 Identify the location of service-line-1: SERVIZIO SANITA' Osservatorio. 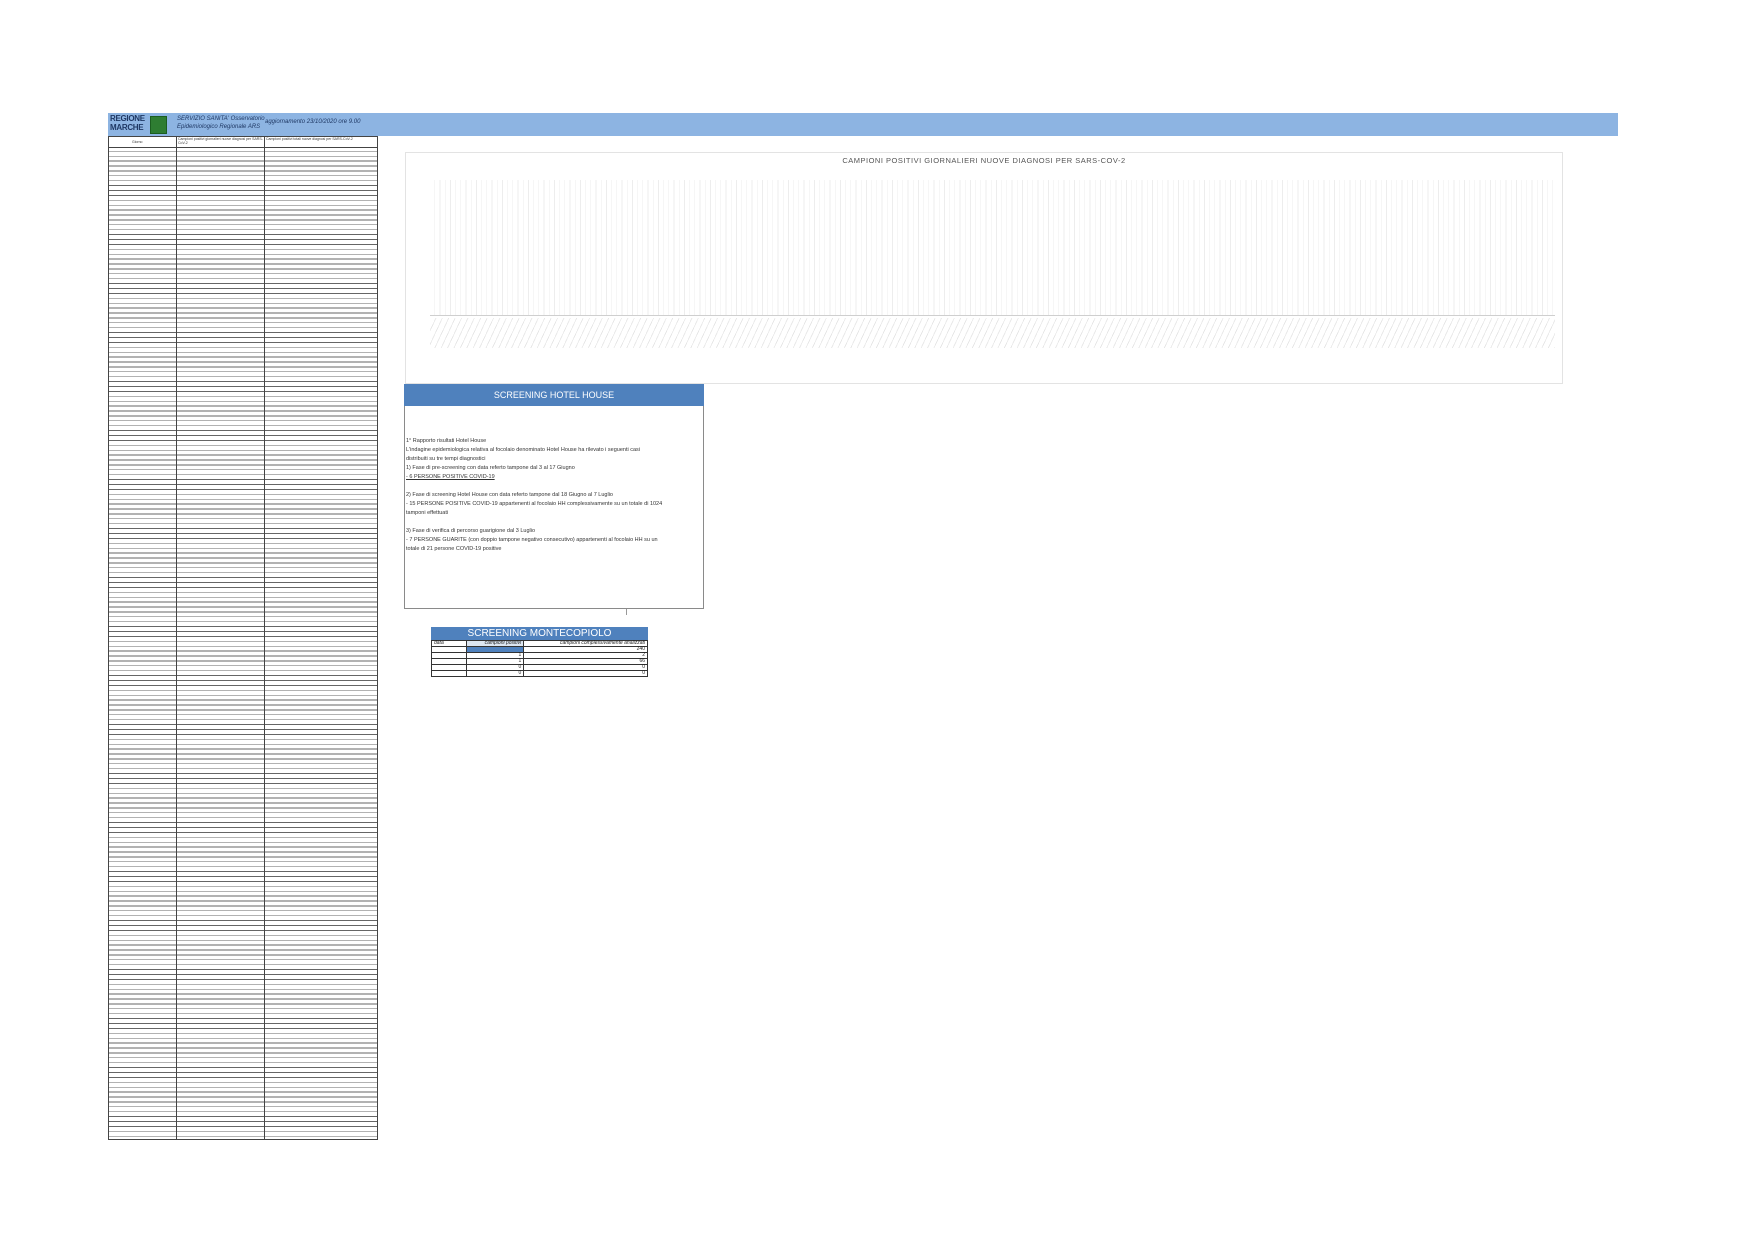
(221, 119).